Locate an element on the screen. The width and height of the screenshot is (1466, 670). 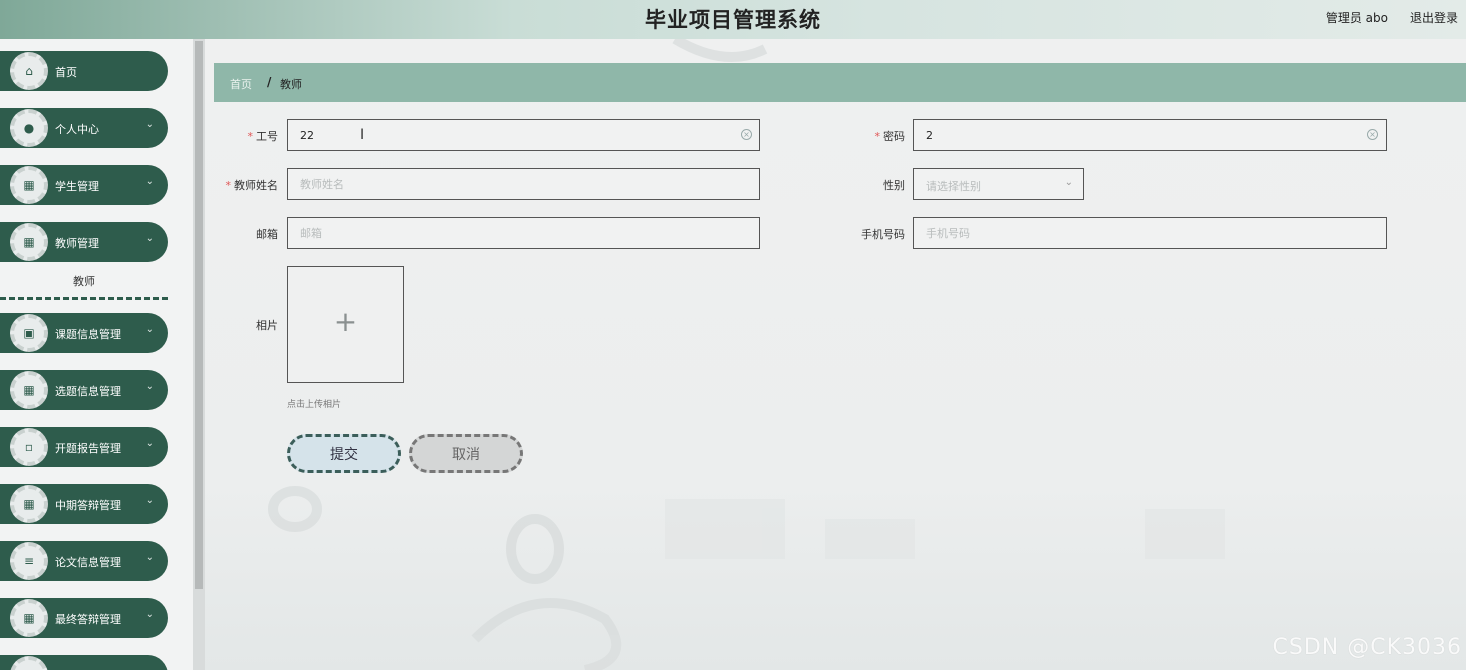
sidebar-item-home: ⌂ 首页 is located at coordinates (84, 71).